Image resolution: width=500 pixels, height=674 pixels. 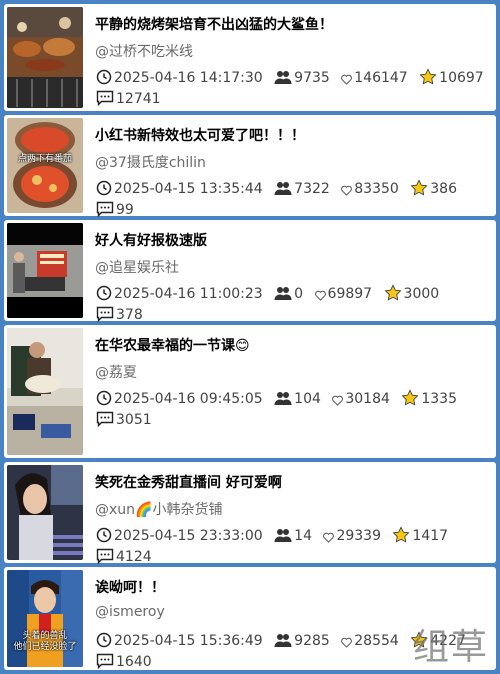 What do you see at coordinates (188, 641) in the screenshot?
I see `time-value: 2025-04-15 15:36:49` at bounding box center [188, 641].